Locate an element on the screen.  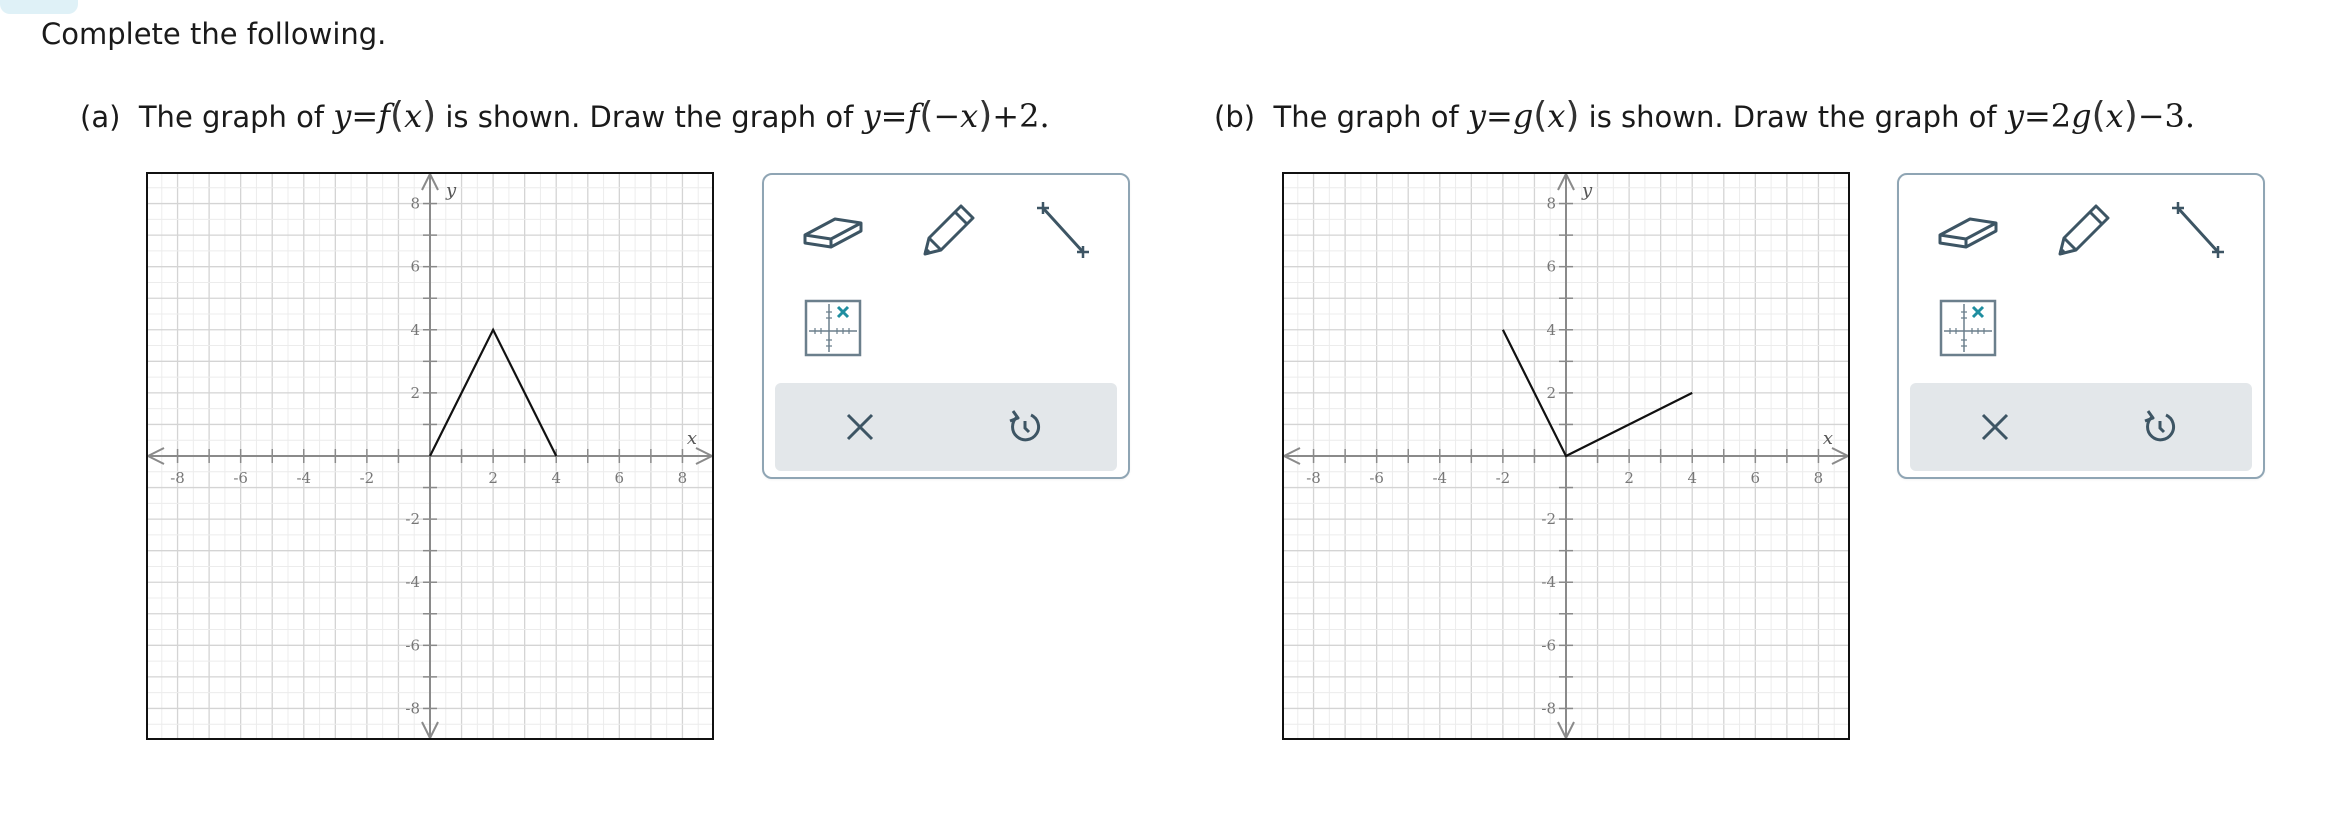
part-a-label: (a) is located at coordinates (100, 117).